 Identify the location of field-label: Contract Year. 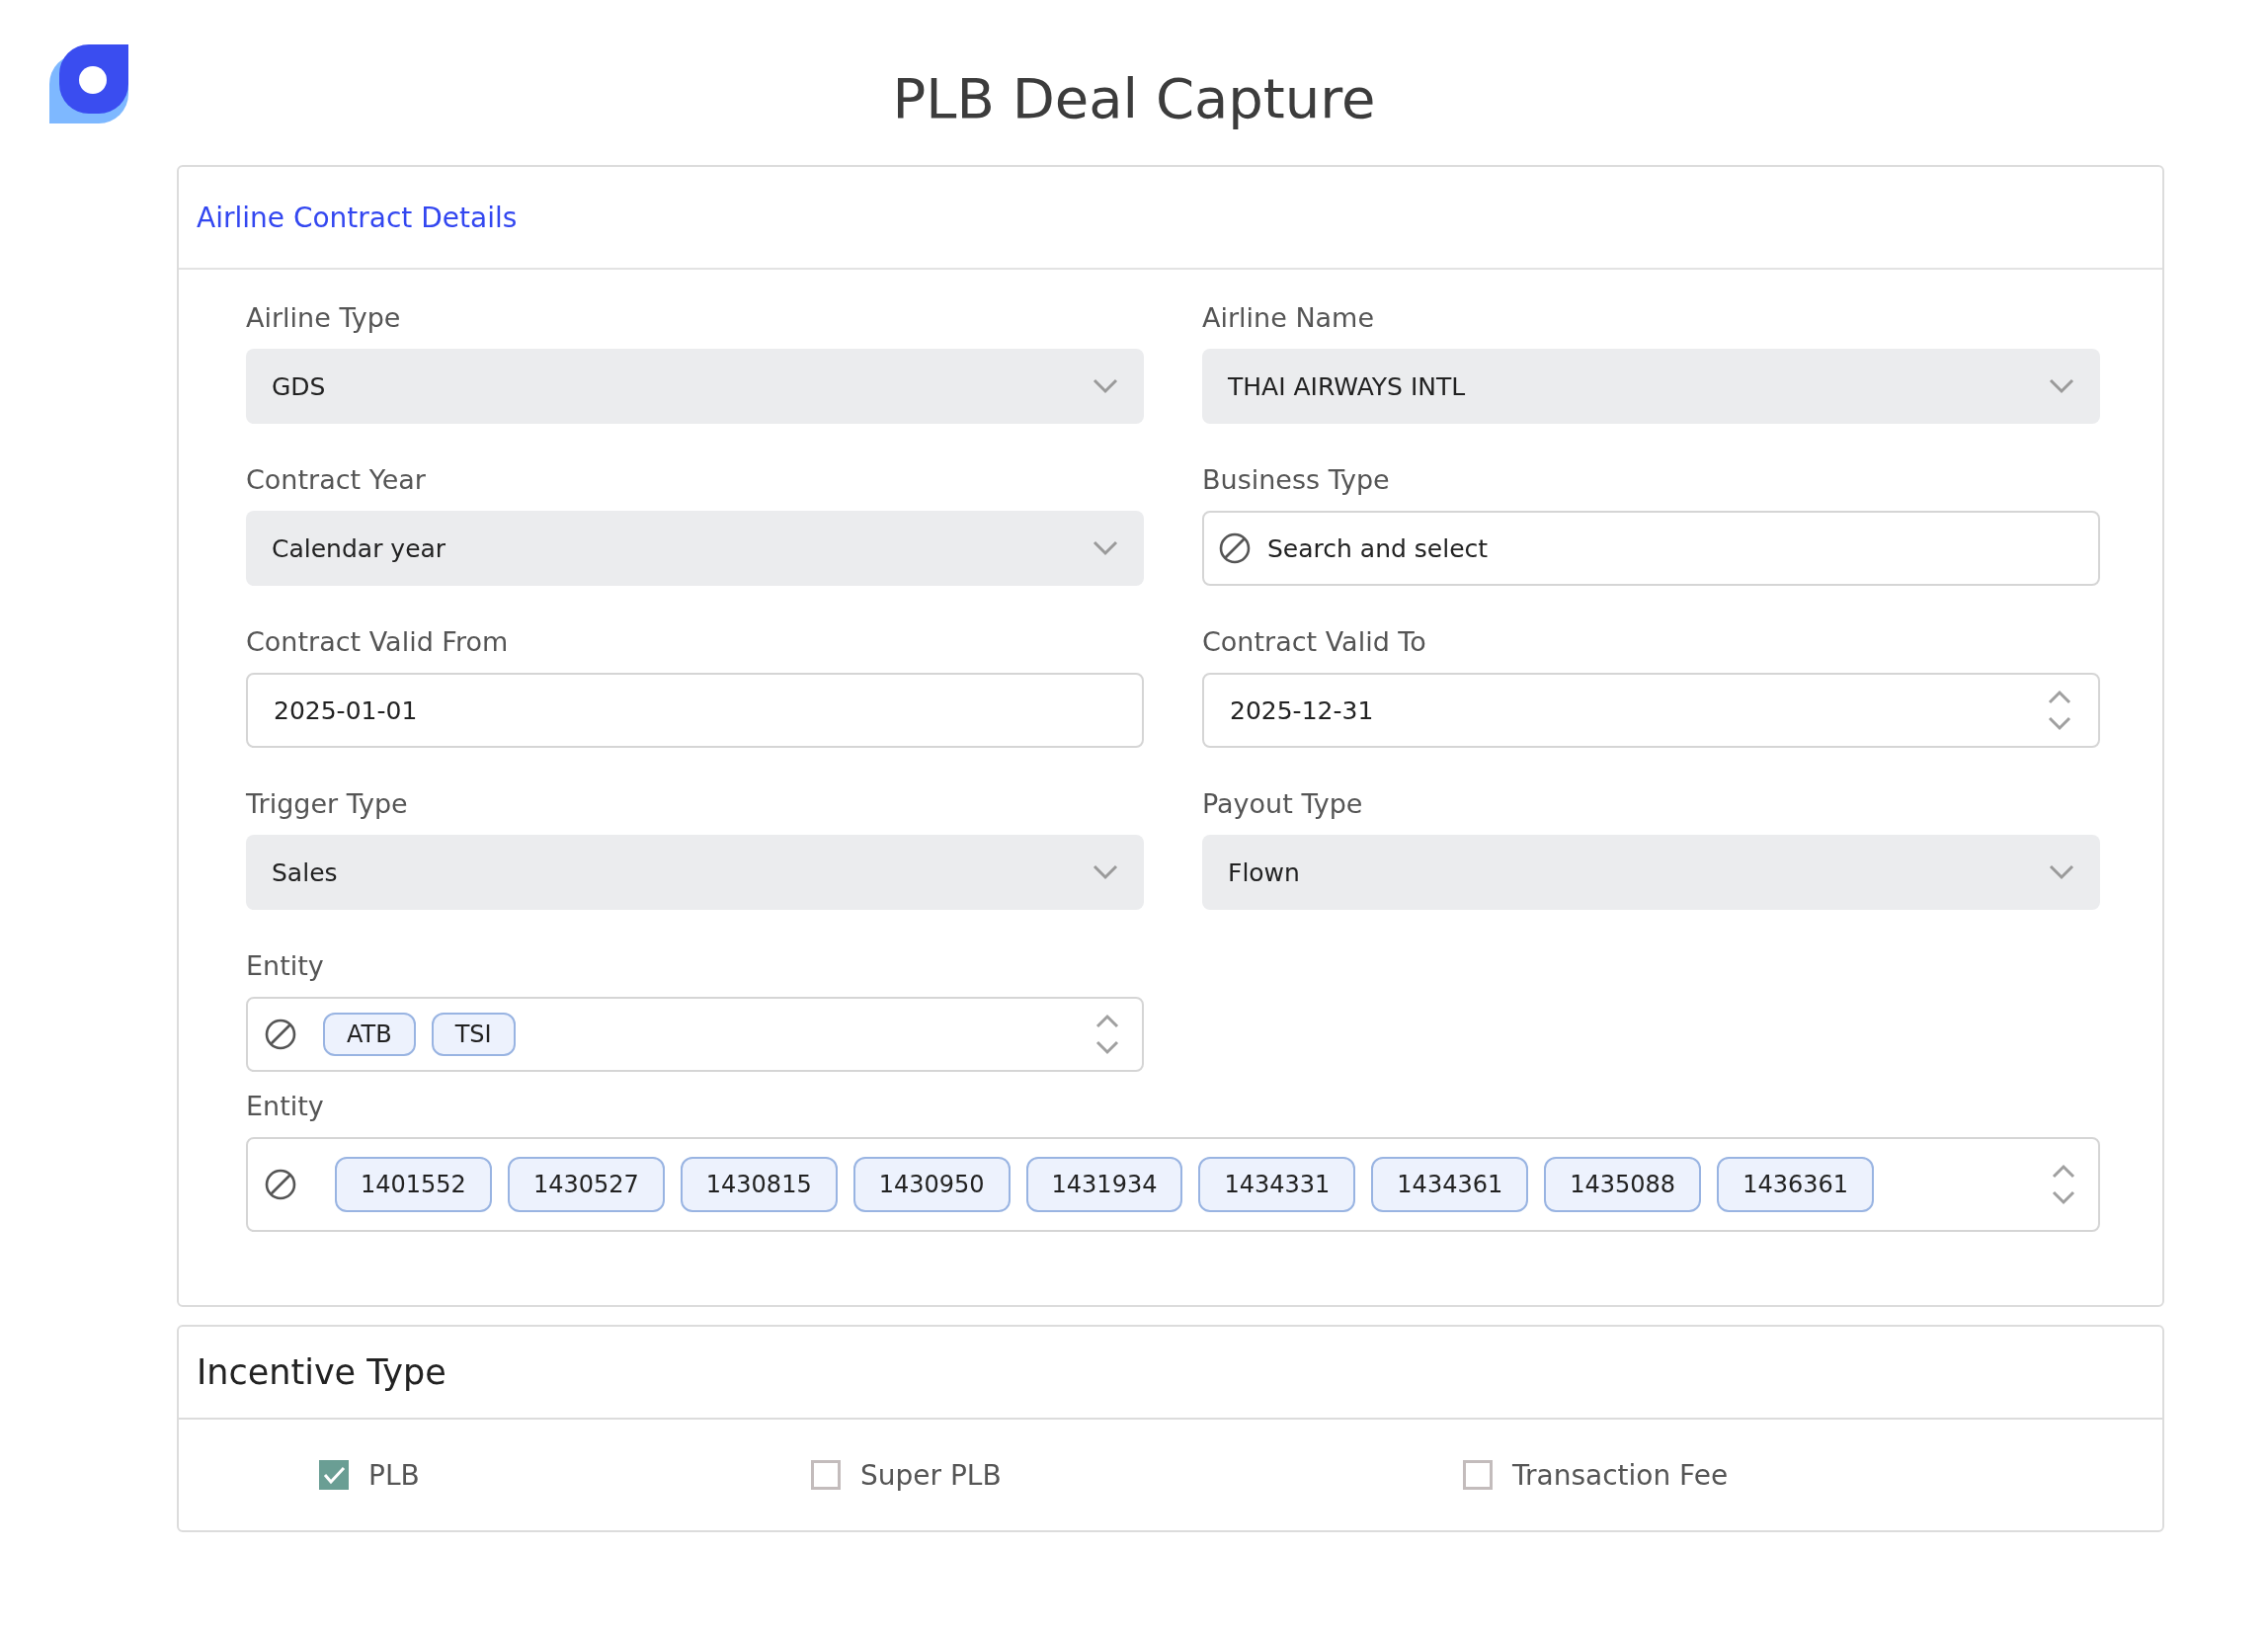
(336, 479).